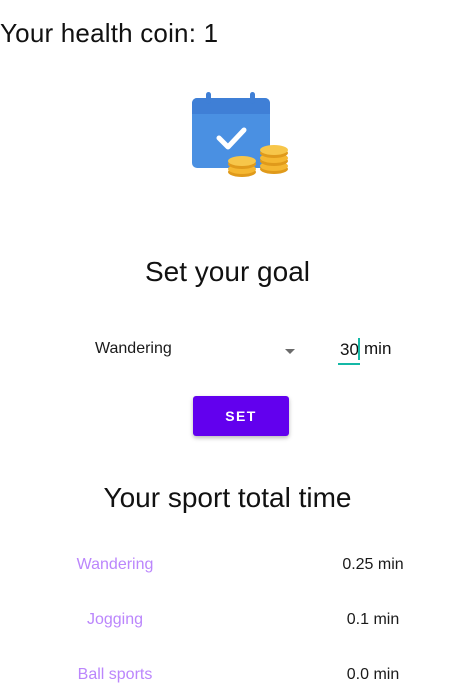 The image size is (455, 696). What do you see at coordinates (290, 351) in the screenshot?
I see `dropdown-arrow-icon` at bounding box center [290, 351].